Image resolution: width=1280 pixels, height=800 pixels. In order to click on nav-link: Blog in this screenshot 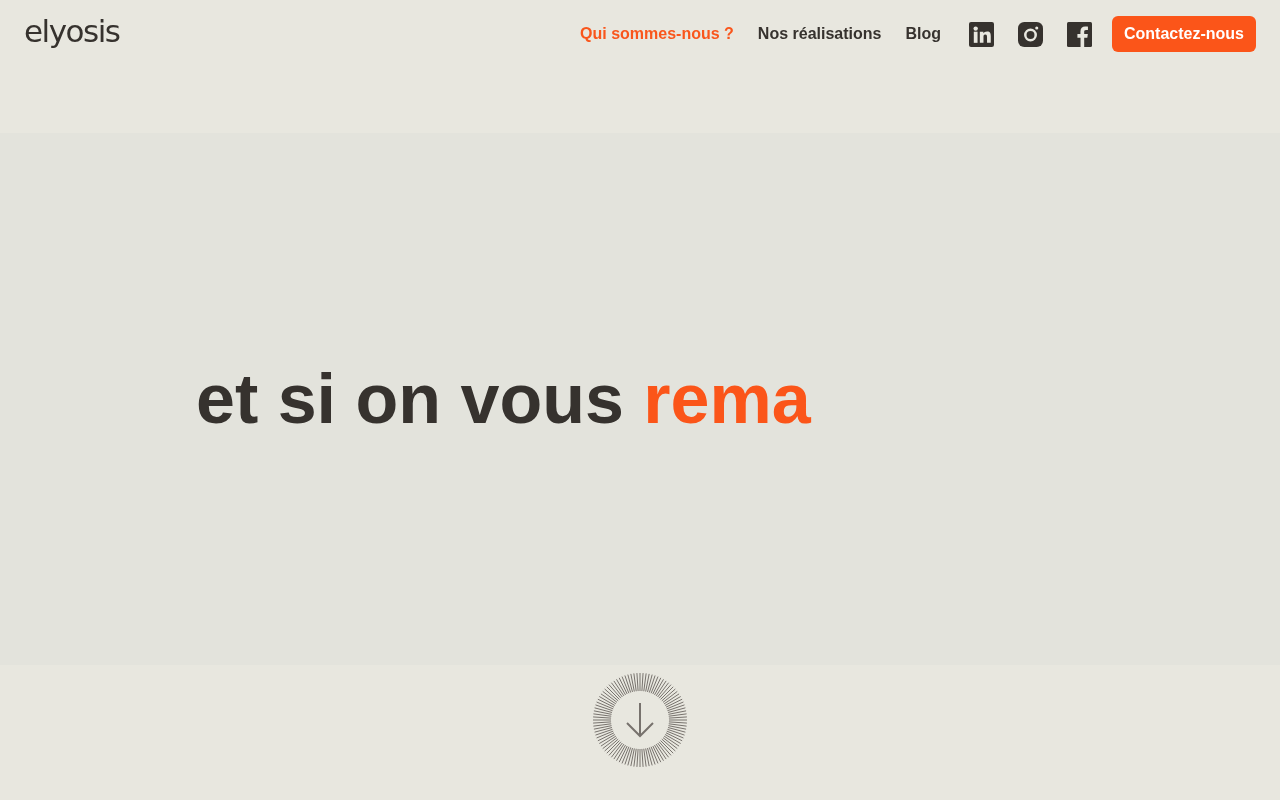, I will do `click(923, 34)`.